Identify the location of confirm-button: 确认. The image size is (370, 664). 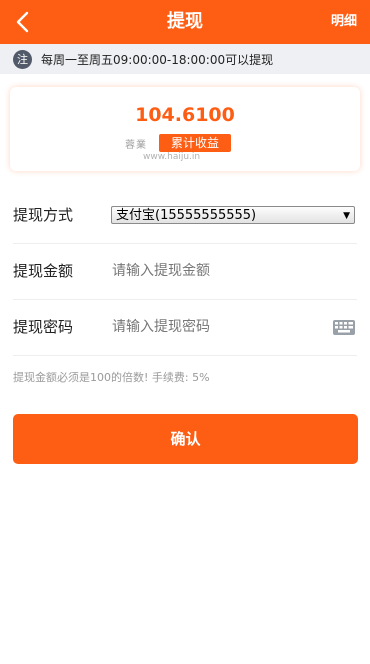
(185, 439).